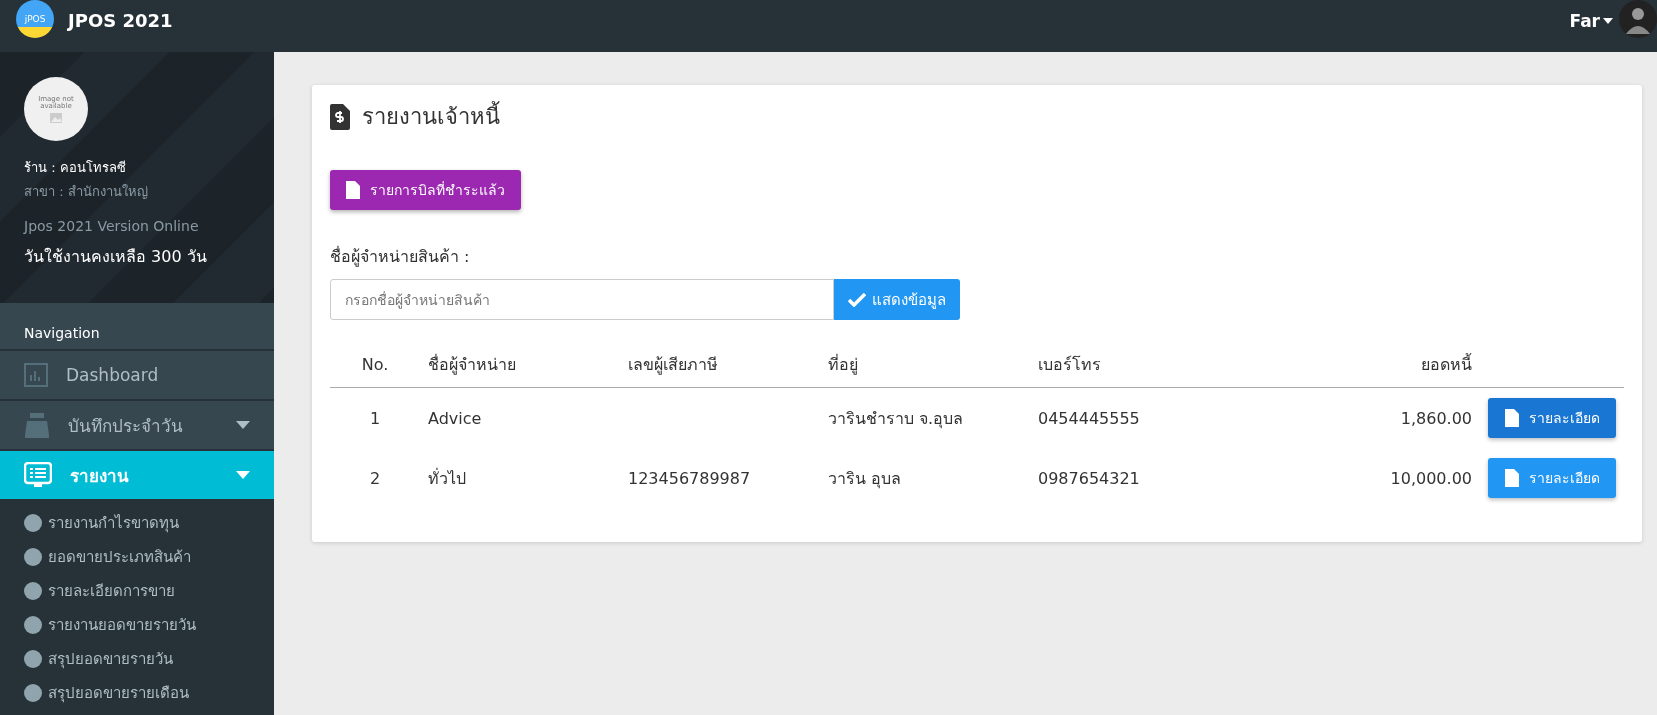 The image size is (1657, 715). Describe the element at coordinates (843, 364) in the screenshot. I see `column-header: ที่อยู่` at that location.